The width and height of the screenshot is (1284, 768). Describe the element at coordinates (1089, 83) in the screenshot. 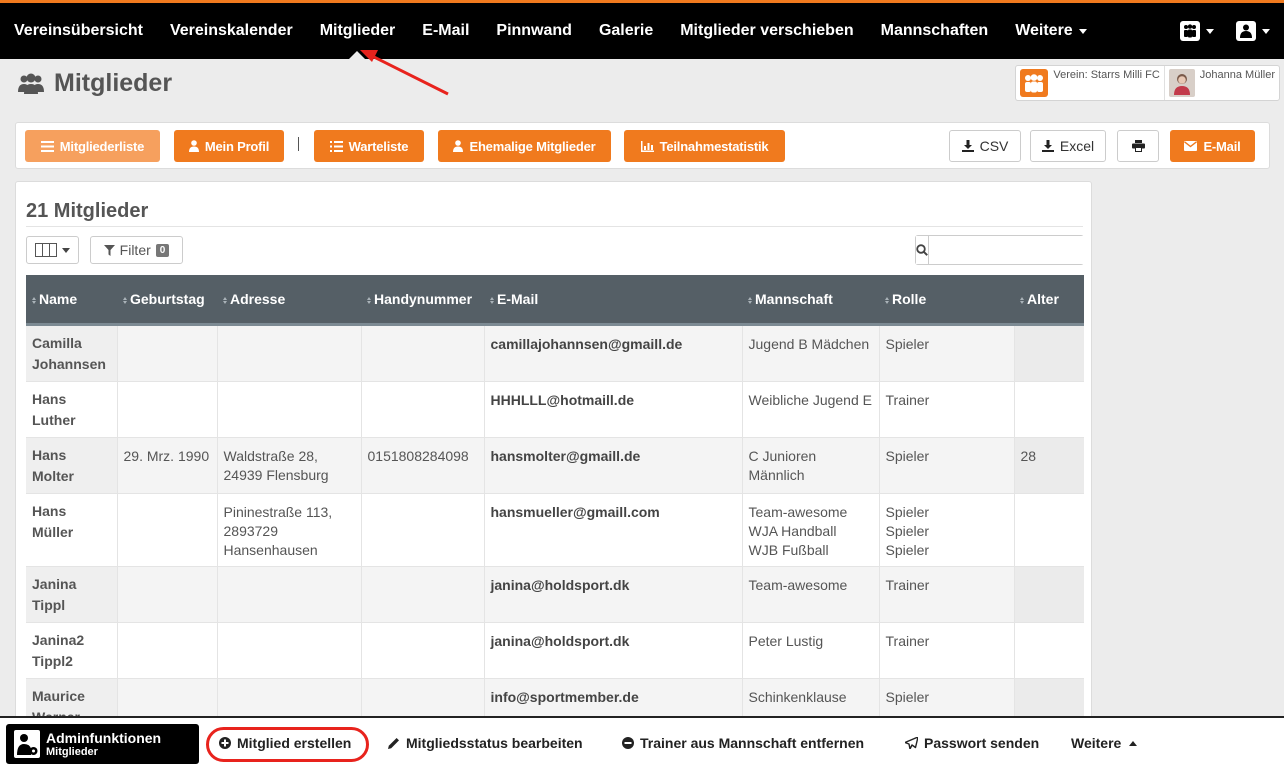

I see `club-selector: Verein: Starrs Milli FC` at that location.